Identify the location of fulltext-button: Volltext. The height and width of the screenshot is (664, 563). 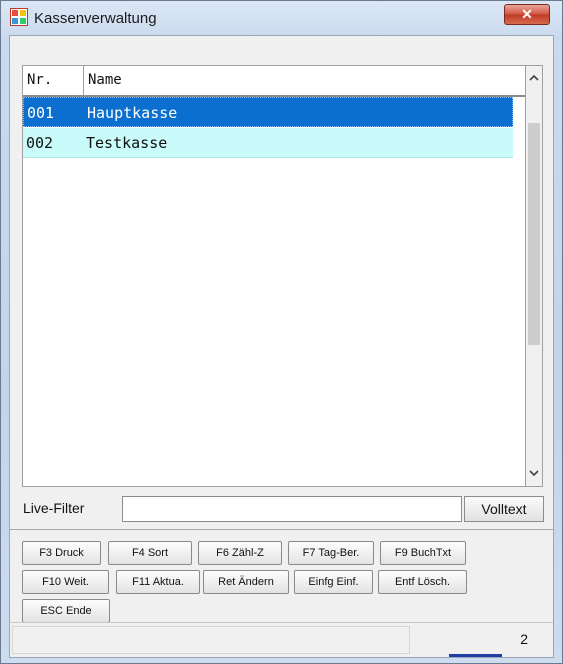
(504, 509).